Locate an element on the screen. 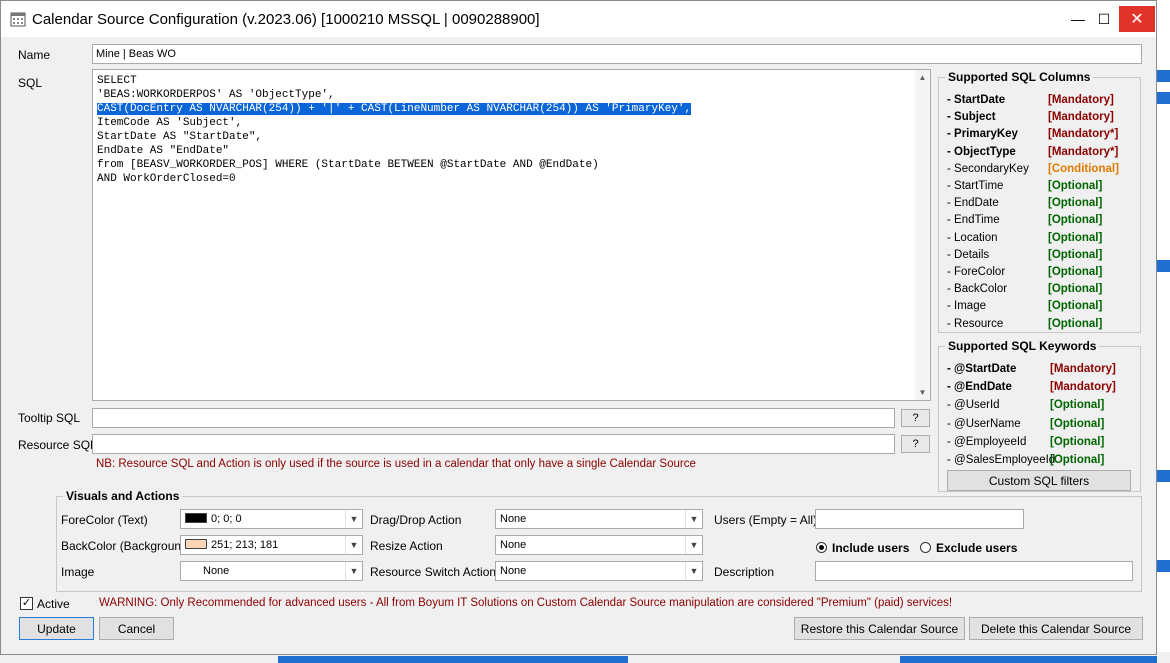  dragdrop-select: None ▼ is located at coordinates (599, 519).